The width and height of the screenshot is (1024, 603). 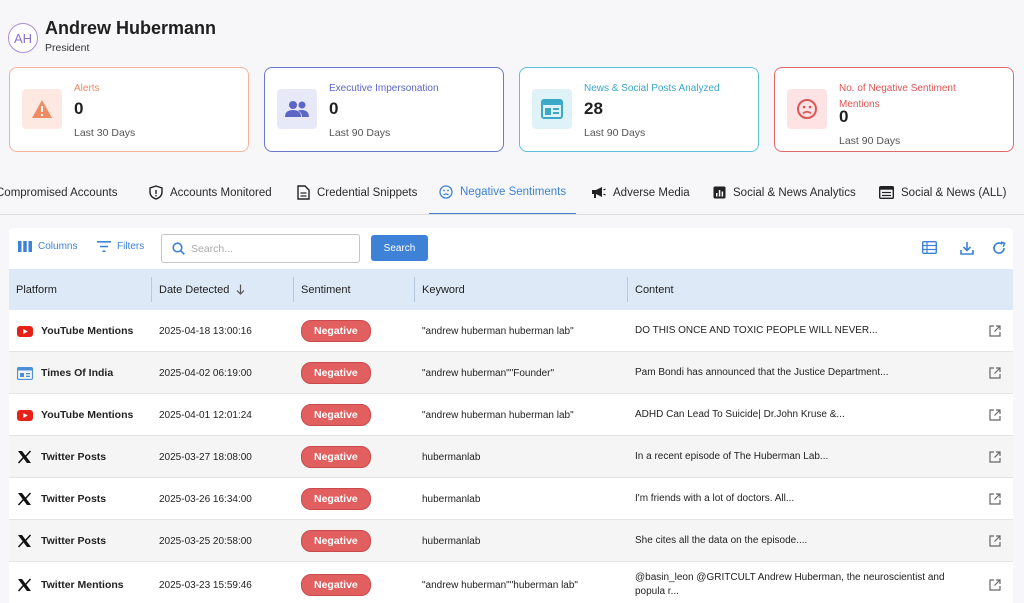 I want to click on news-site-icon, so click(x=25, y=373).